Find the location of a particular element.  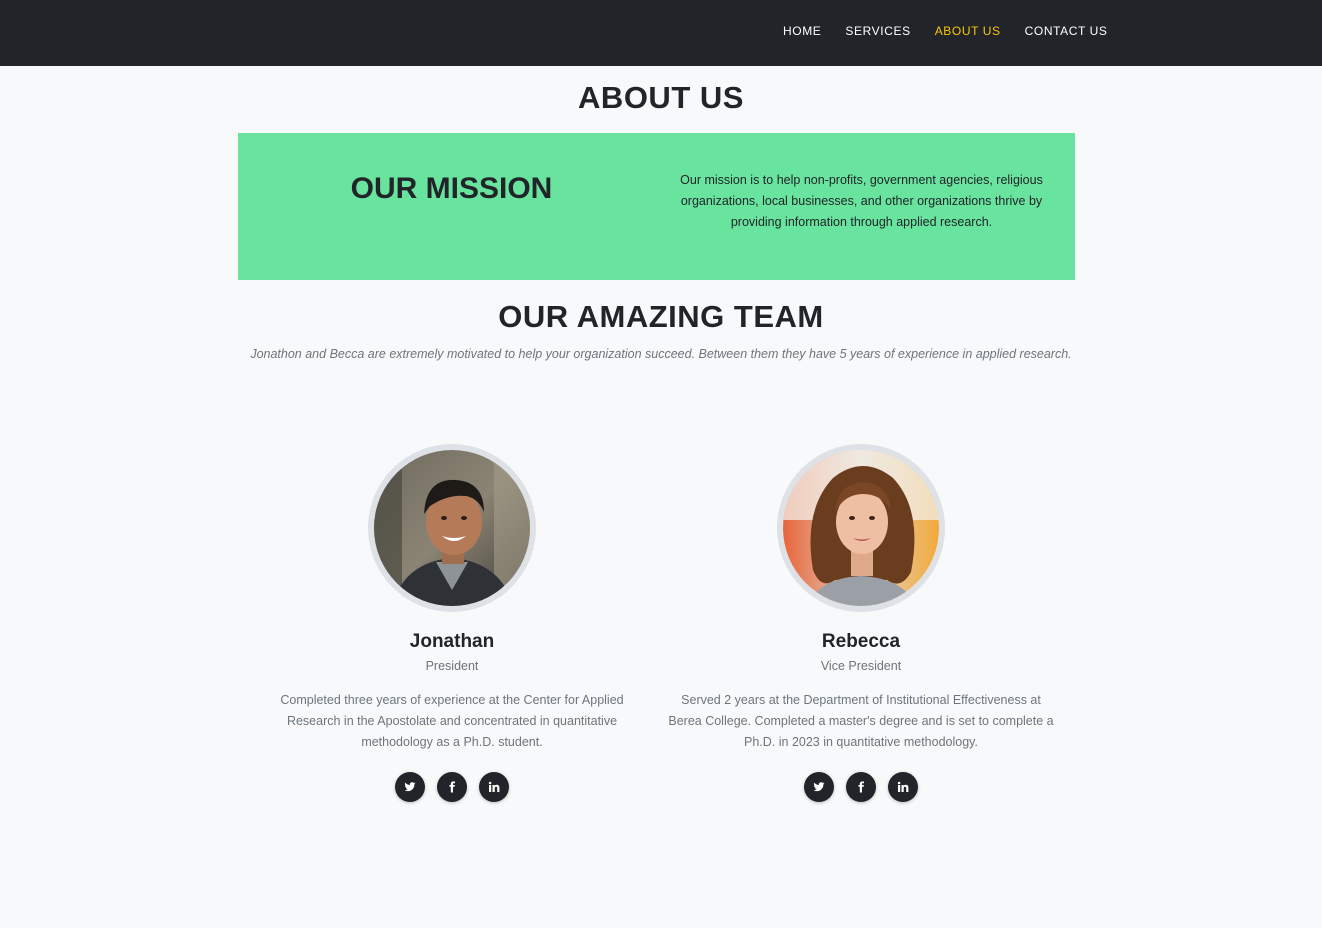

team-title: OUR AMAZING TEAM is located at coordinates (661, 316).